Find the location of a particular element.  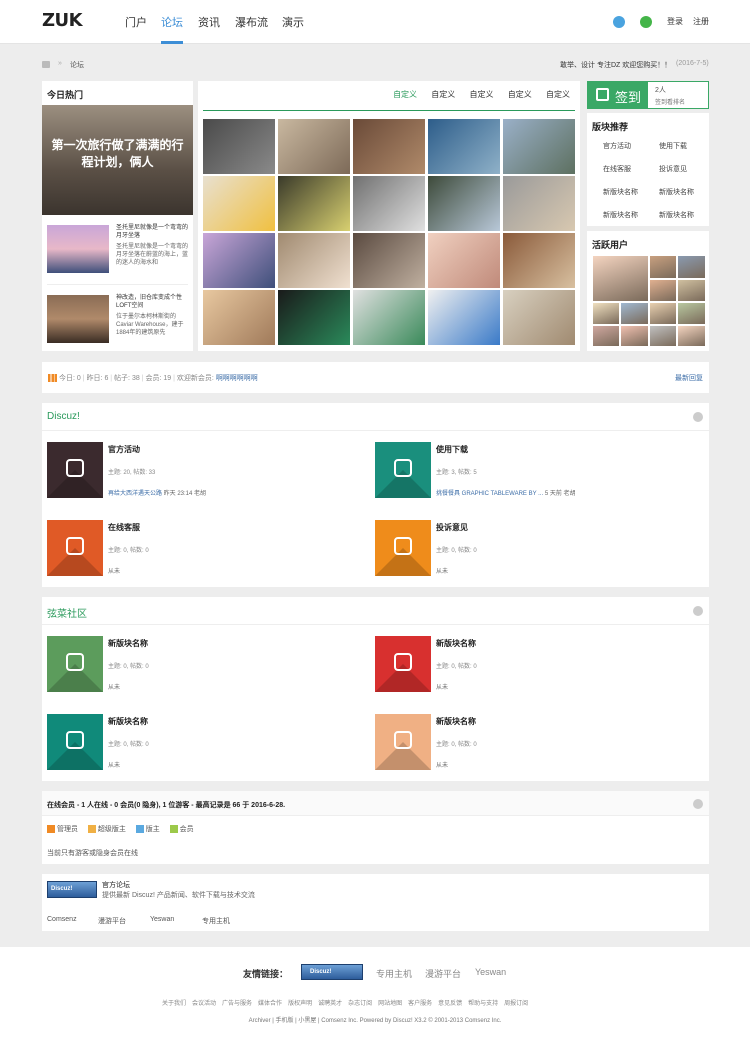

nav-news: 资讯 is located at coordinates (209, 22).